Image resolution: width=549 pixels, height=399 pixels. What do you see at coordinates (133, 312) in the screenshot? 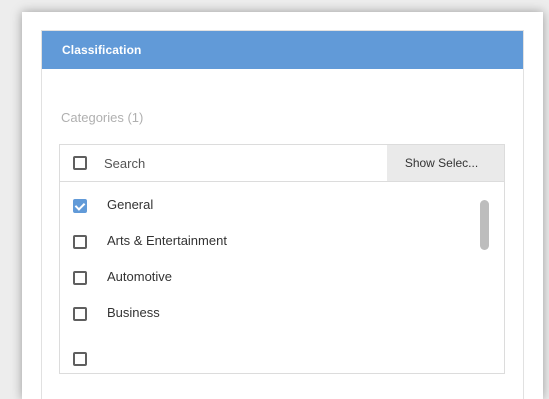
I see `list-item-label: Business` at bounding box center [133, 312].